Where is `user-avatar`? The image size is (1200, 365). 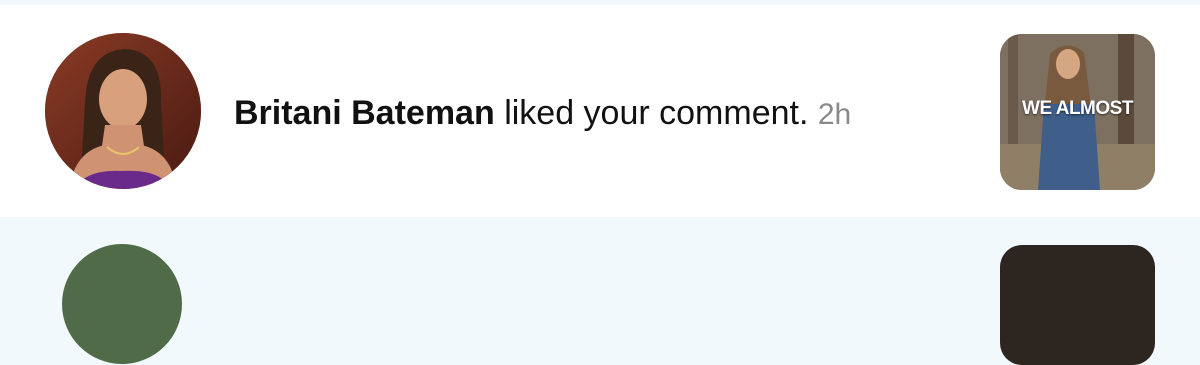 user-avatar is located at coordinates (123, 111).